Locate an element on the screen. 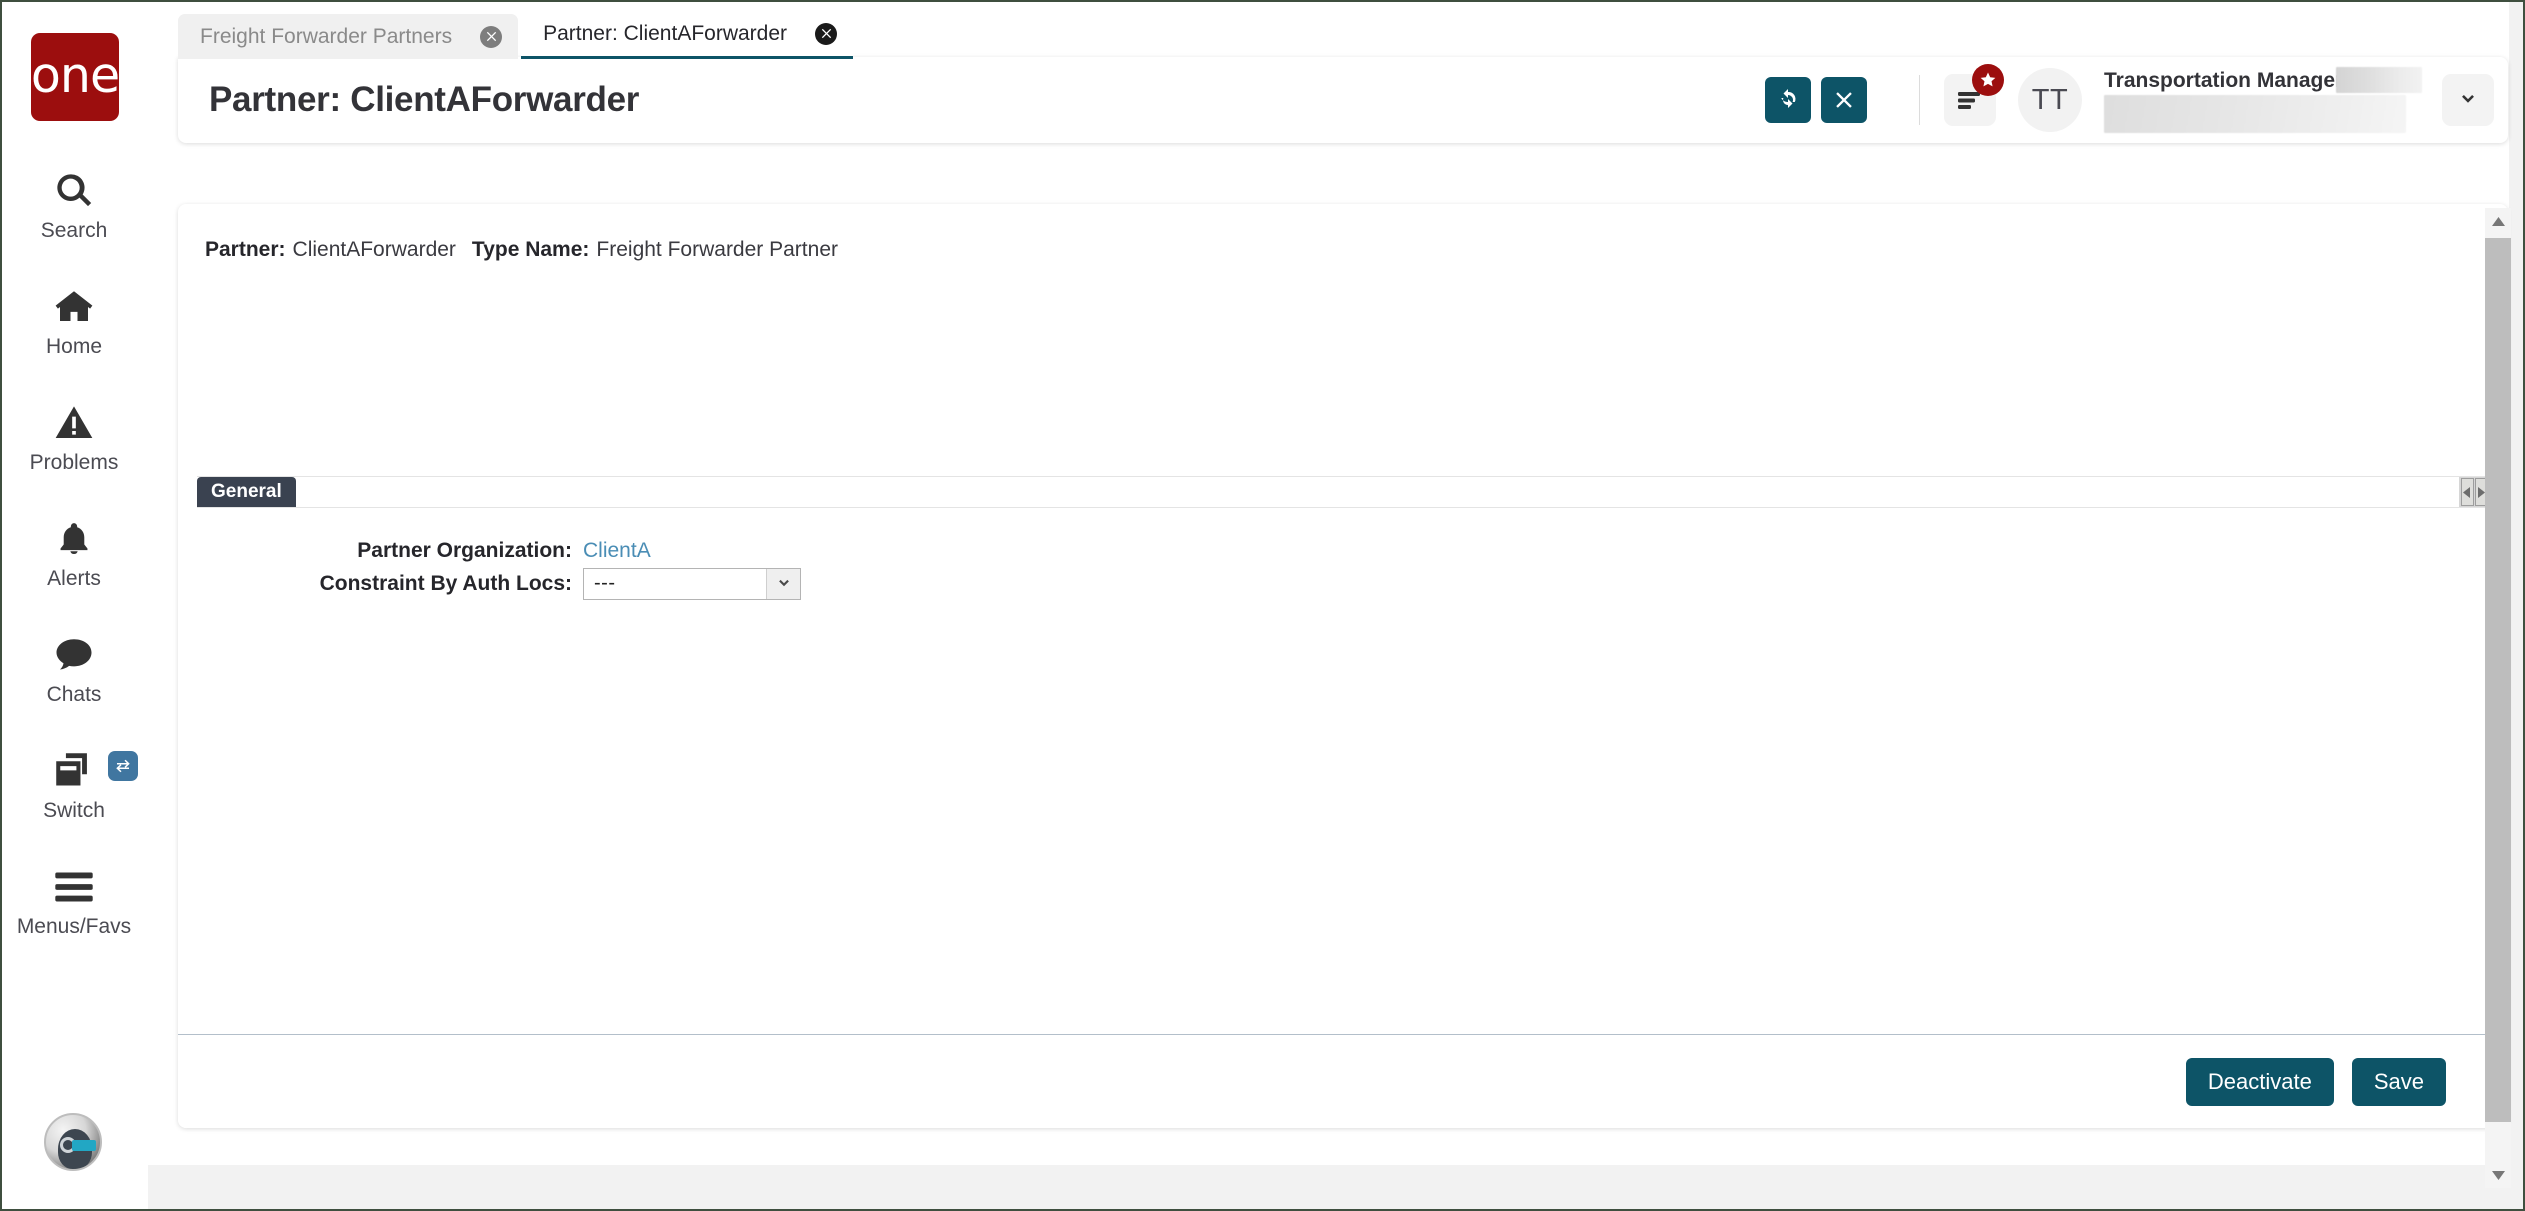  section-tab-label: General is located at coordinates (246, 491).